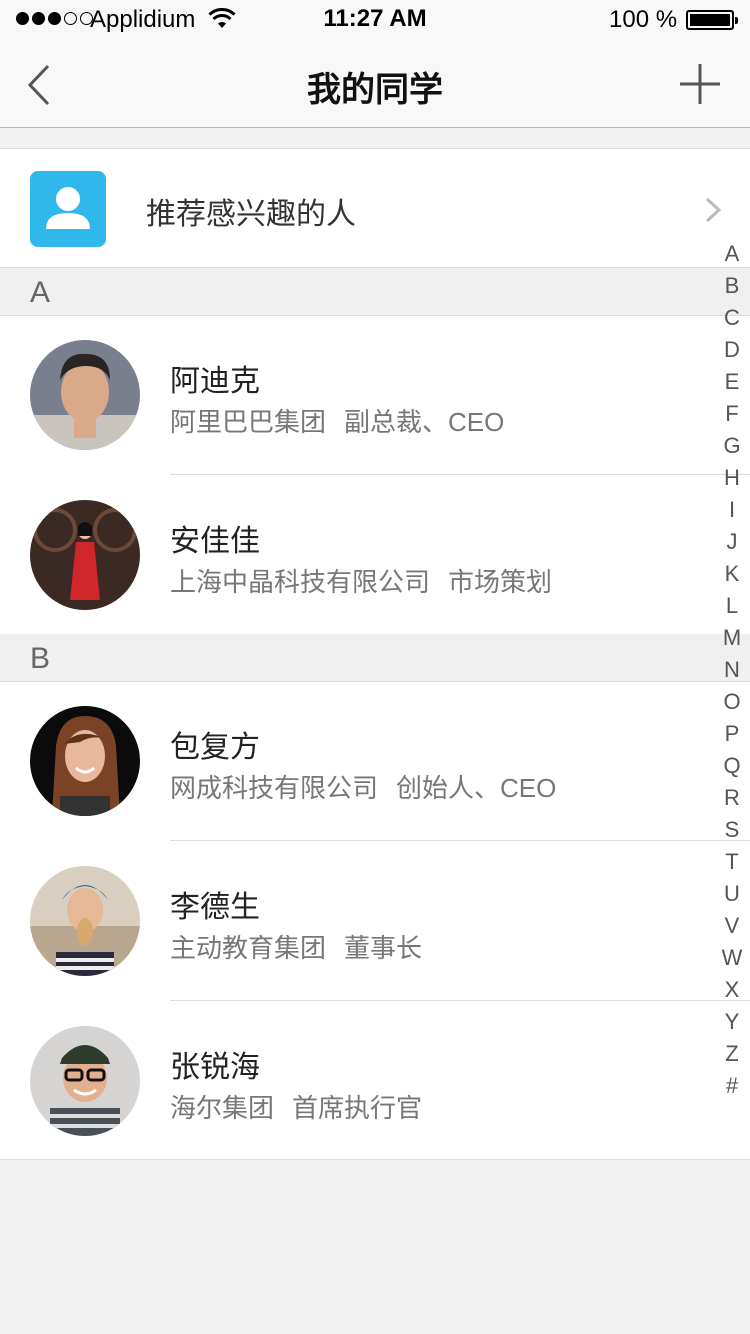 This screenshot has height=1334, width=750. What do you see at coordinates (700, 84) in the screenshot?
I see `add-plus-icon` at bounding box center [700, 84].